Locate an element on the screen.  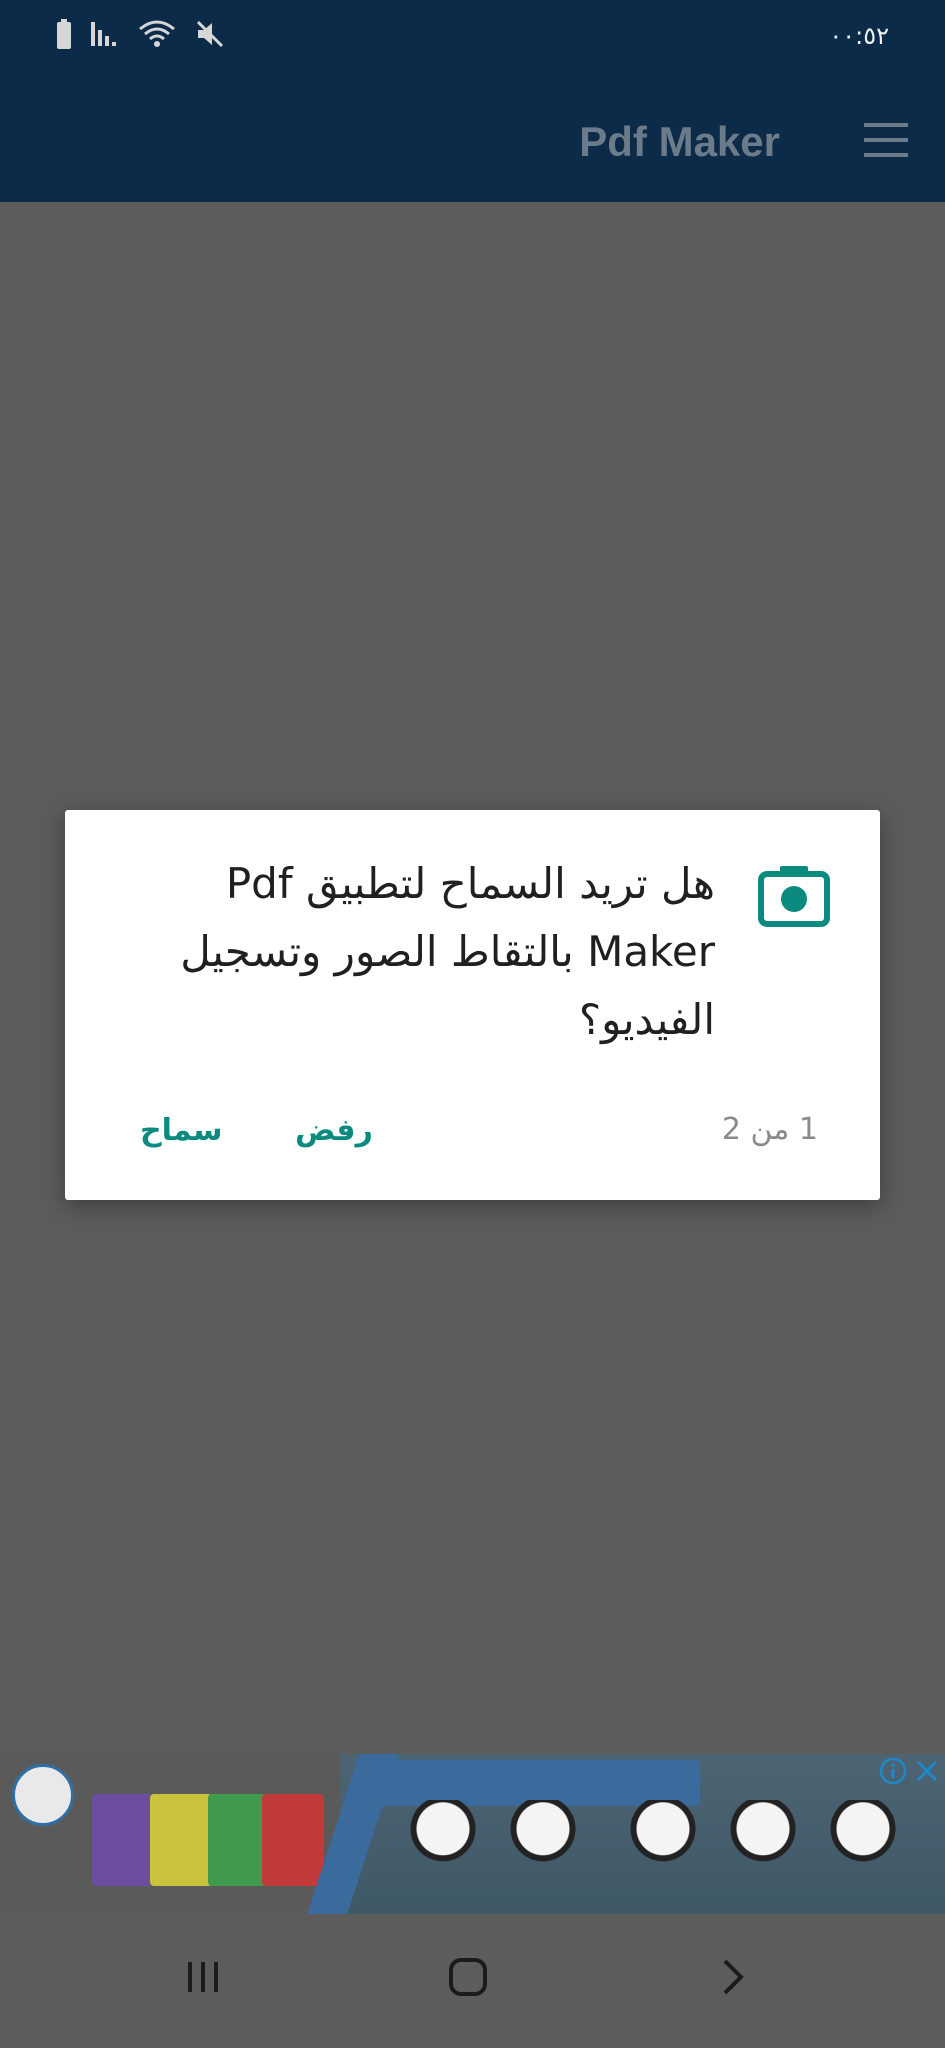
wifi-icon is located at coordinates (157, 36).